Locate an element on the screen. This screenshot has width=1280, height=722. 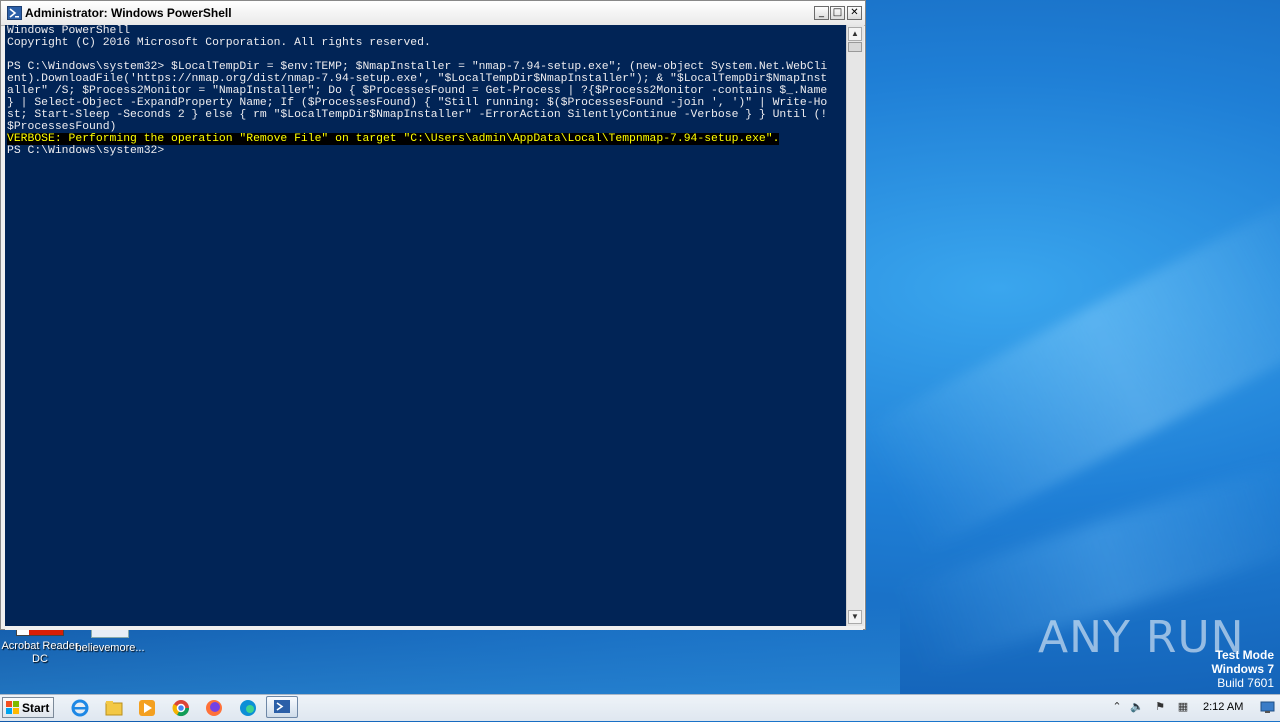
test-mode-line2: Windows 7 is located at coordinates (1242, 669).